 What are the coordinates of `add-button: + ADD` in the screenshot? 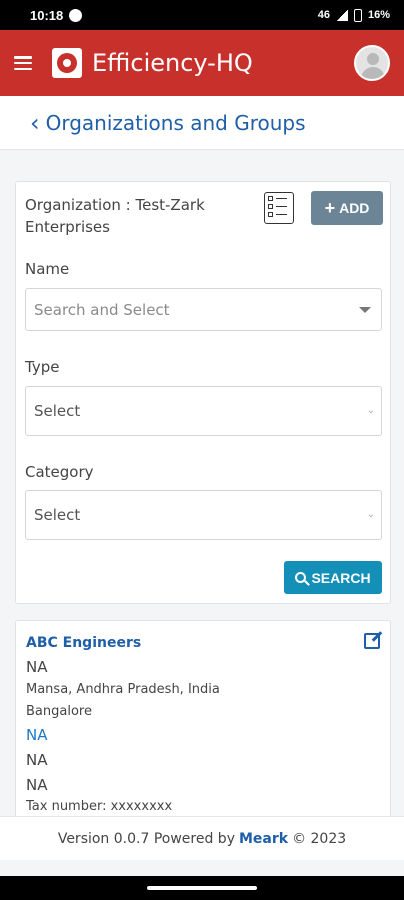 It's located at (347, 208).